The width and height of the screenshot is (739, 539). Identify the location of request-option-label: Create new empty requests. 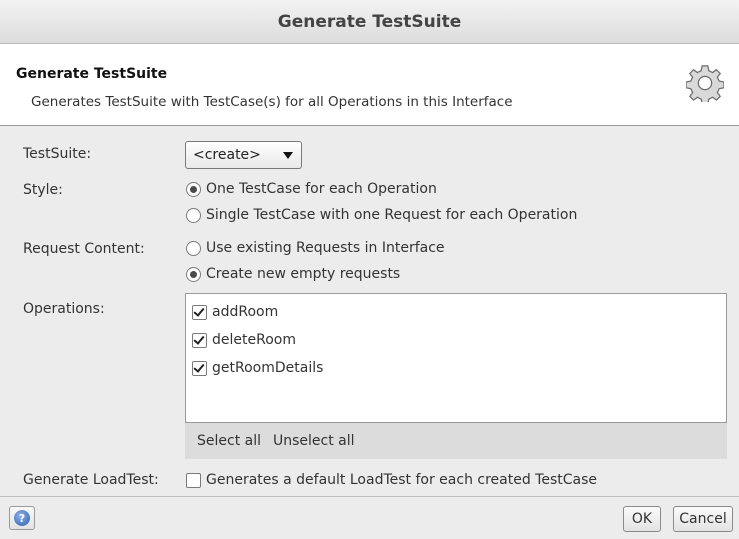
(303, 274).